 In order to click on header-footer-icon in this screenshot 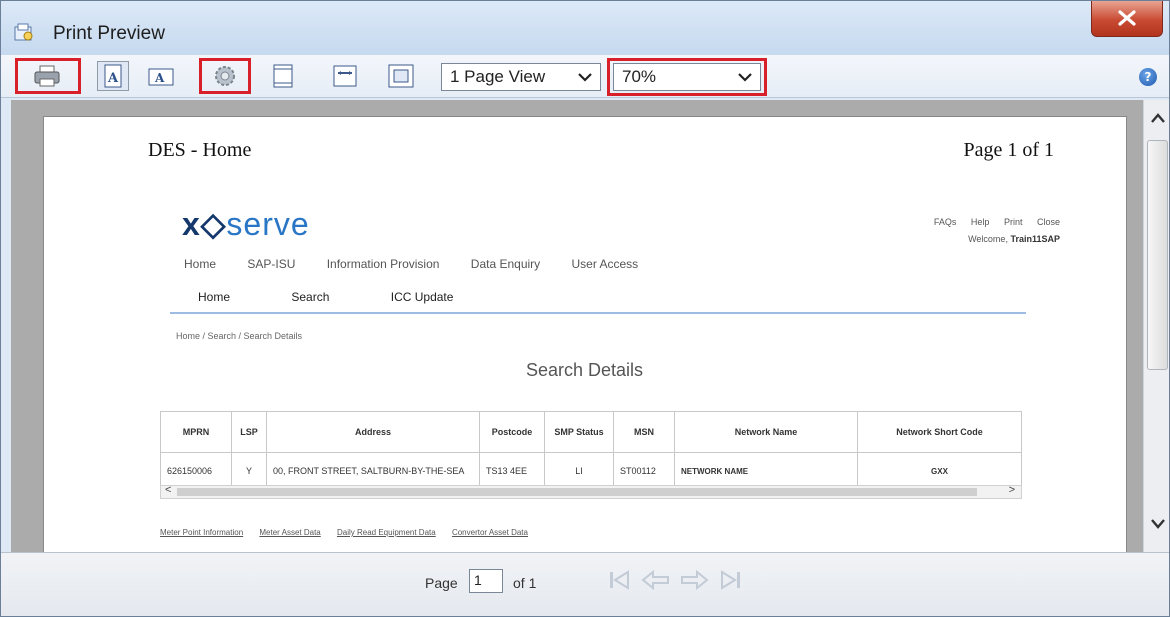, I will do `click(283, 76)`.